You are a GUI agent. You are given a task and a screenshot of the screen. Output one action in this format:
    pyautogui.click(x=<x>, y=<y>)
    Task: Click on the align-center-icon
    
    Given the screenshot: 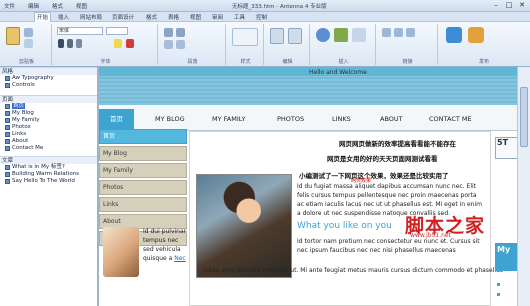 What is the action you would take?
    pyautogui.click(x=180, y=44)
    